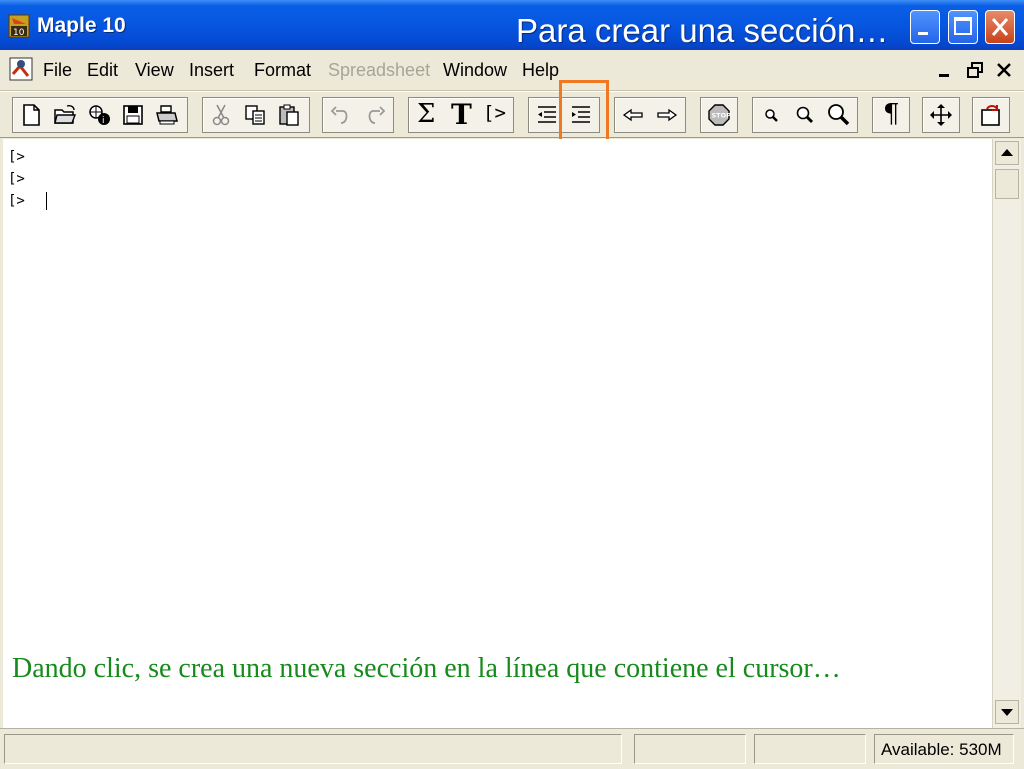 Image resolution: width=1024 pixels, height=769 pixels. What do you see at coordinates (154, 70) in the screenshot?
I see `menu-view: View` at bounding box center [154, 70].